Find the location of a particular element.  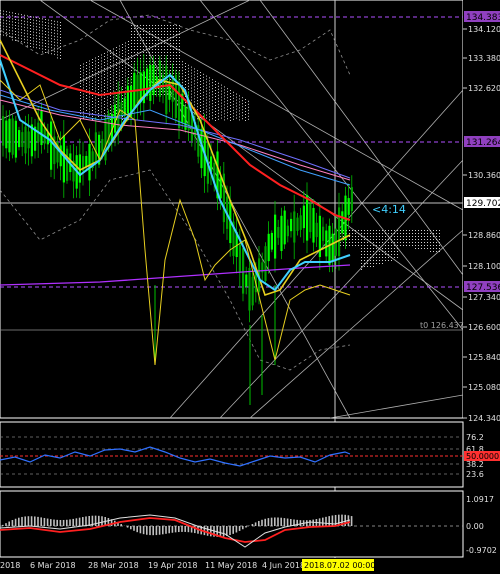

price-tick-label: 124.340 is located at coordinates (484, 418).